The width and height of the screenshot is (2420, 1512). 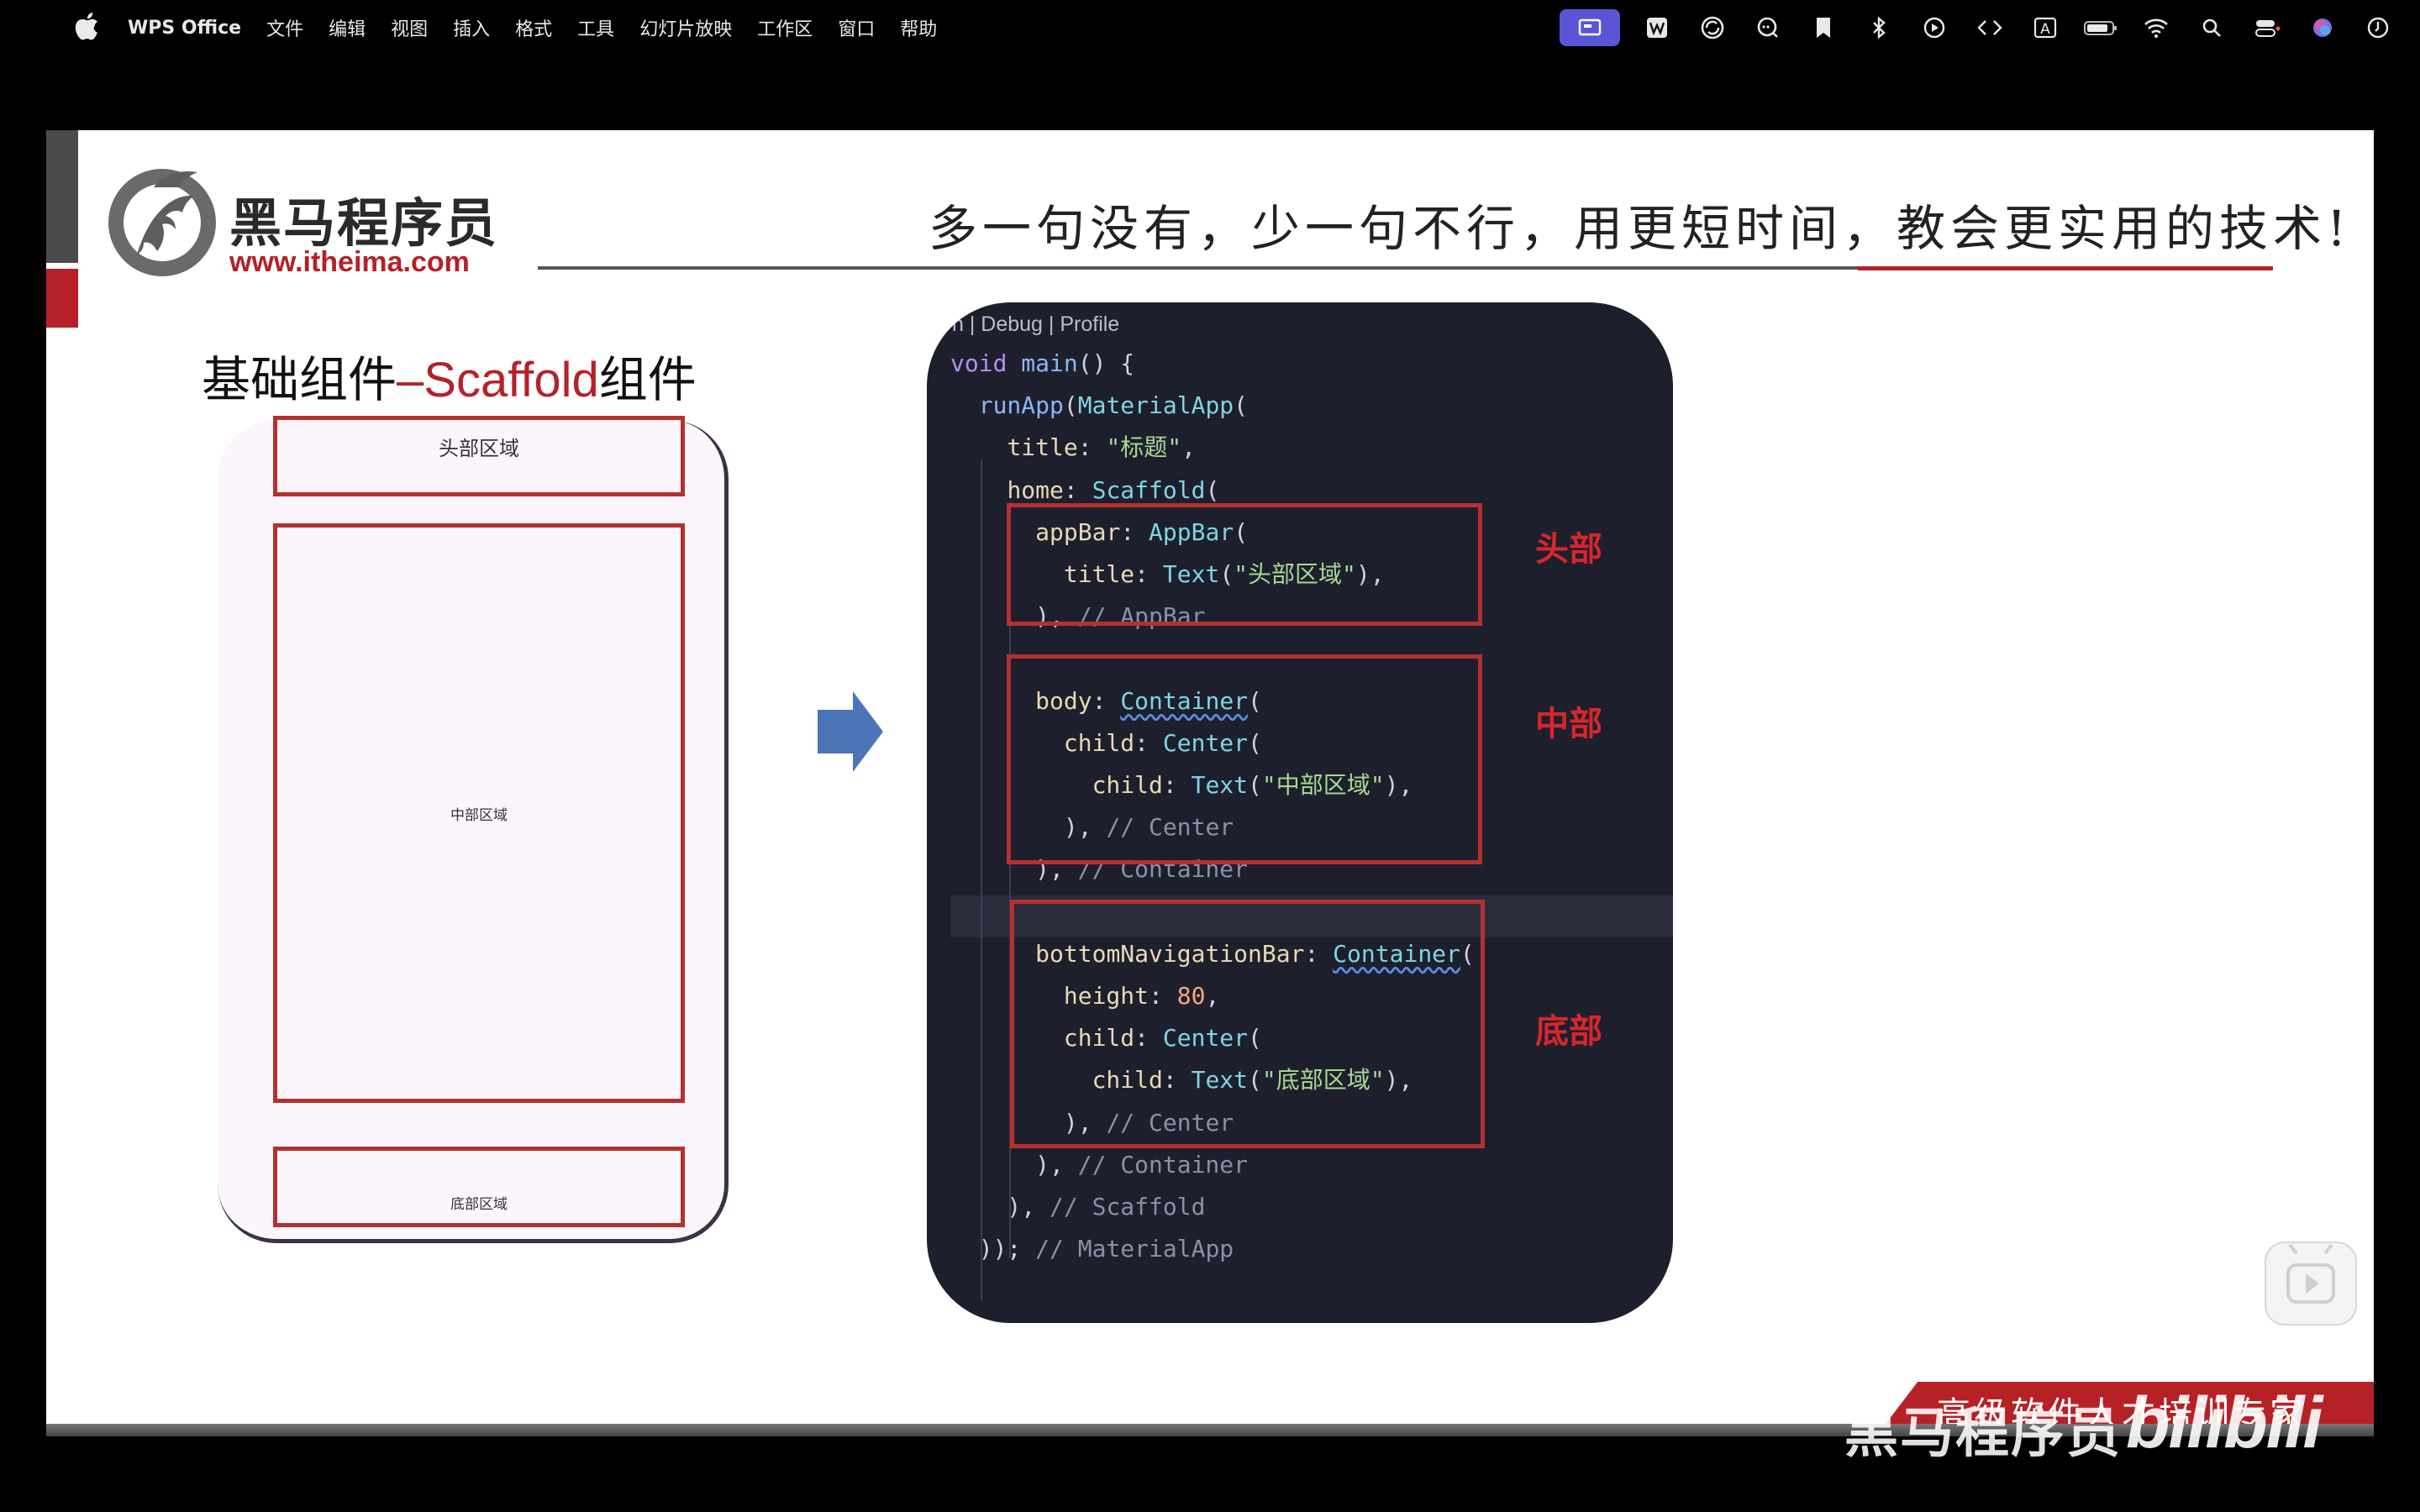 What do you see at coordinates (1568, 1031) in the screenshot?
I see `code-bottom-label: 底部` at bounding box center [1568, 1031].